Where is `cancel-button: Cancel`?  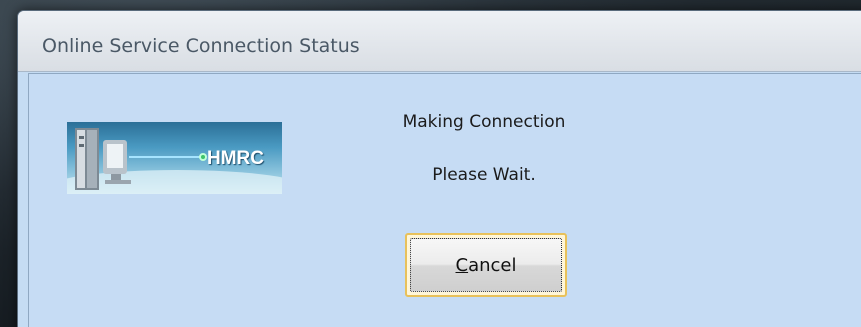
cancel-button: Cancel is located at coordinates (486, 265).